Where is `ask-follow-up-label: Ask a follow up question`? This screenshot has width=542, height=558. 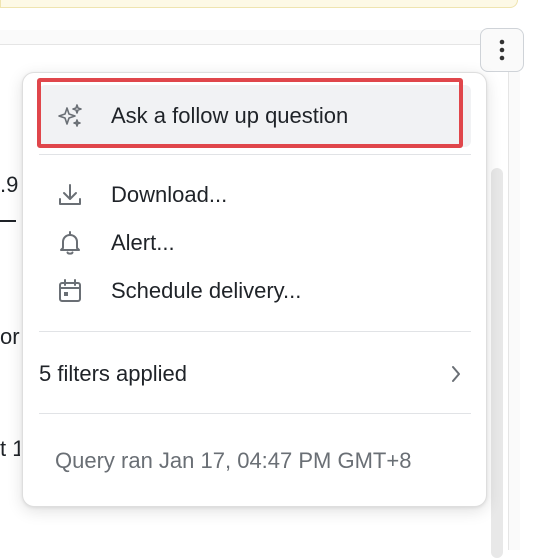 ask-follow-up-label: Ask a follow up question is located at coordinates (230, 115).